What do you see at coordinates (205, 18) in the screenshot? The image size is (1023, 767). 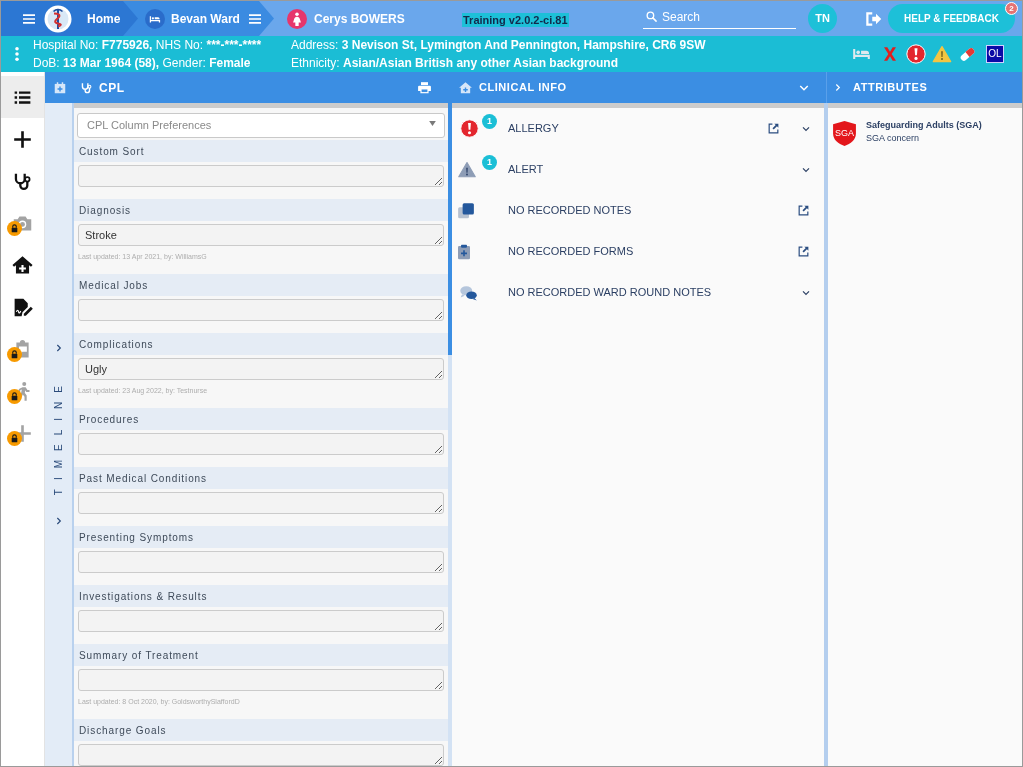 I see `breadcrumb-link: Bevan Ward` at bounding box center [205, 18].